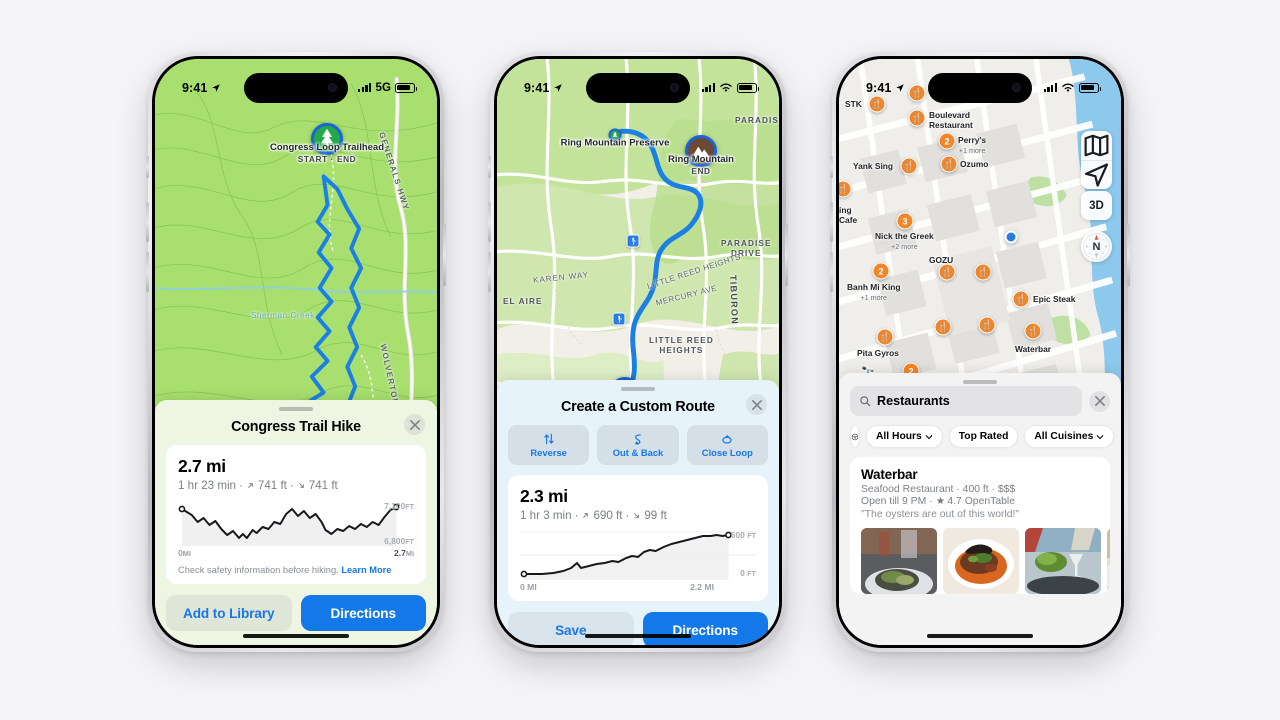 This screenshot has height=720, width=1280. I want to click on poi-waterbar: 🍴, so click(1033, 331).